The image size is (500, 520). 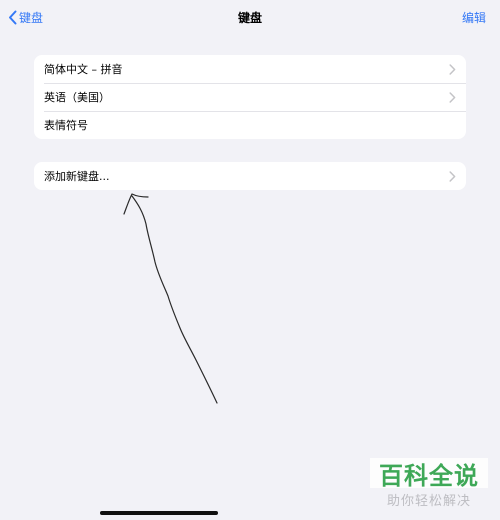 I want to click on home-indicator, so click(x=159, y=513).